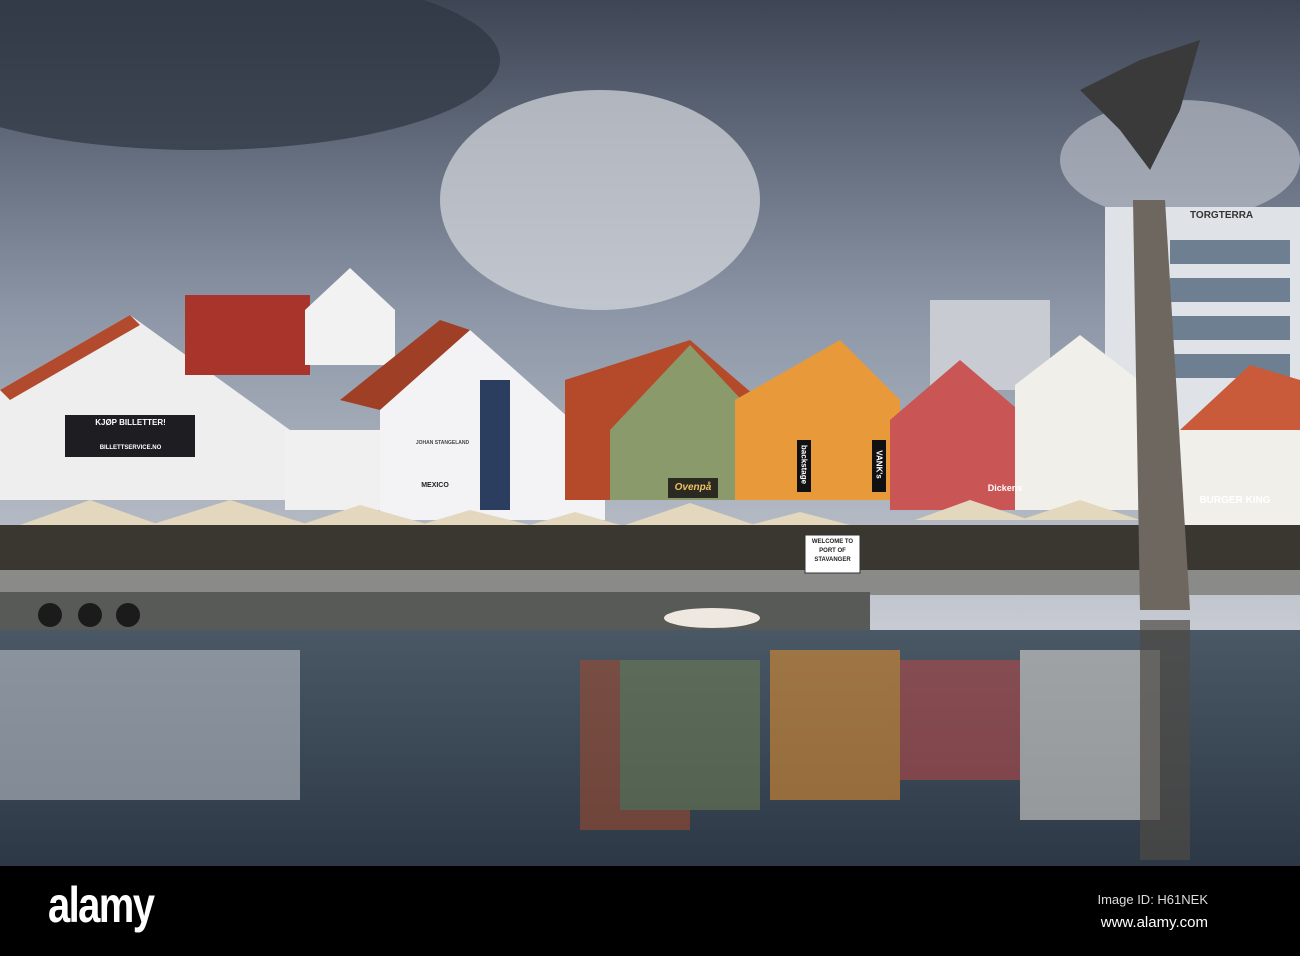  Describe the element at coordinates (650, 911) in the screenshot. I see `watermark-footer: alamy Image ID: H61NEK www.alamy.com` at that location.